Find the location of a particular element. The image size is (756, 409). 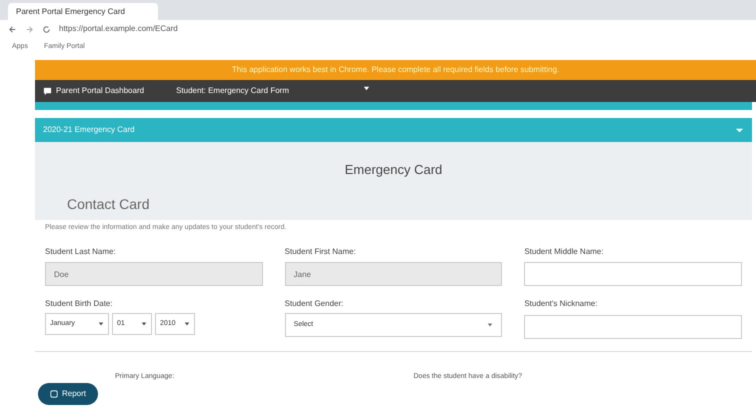

report-button: Report is located at coordinates (68, 394).